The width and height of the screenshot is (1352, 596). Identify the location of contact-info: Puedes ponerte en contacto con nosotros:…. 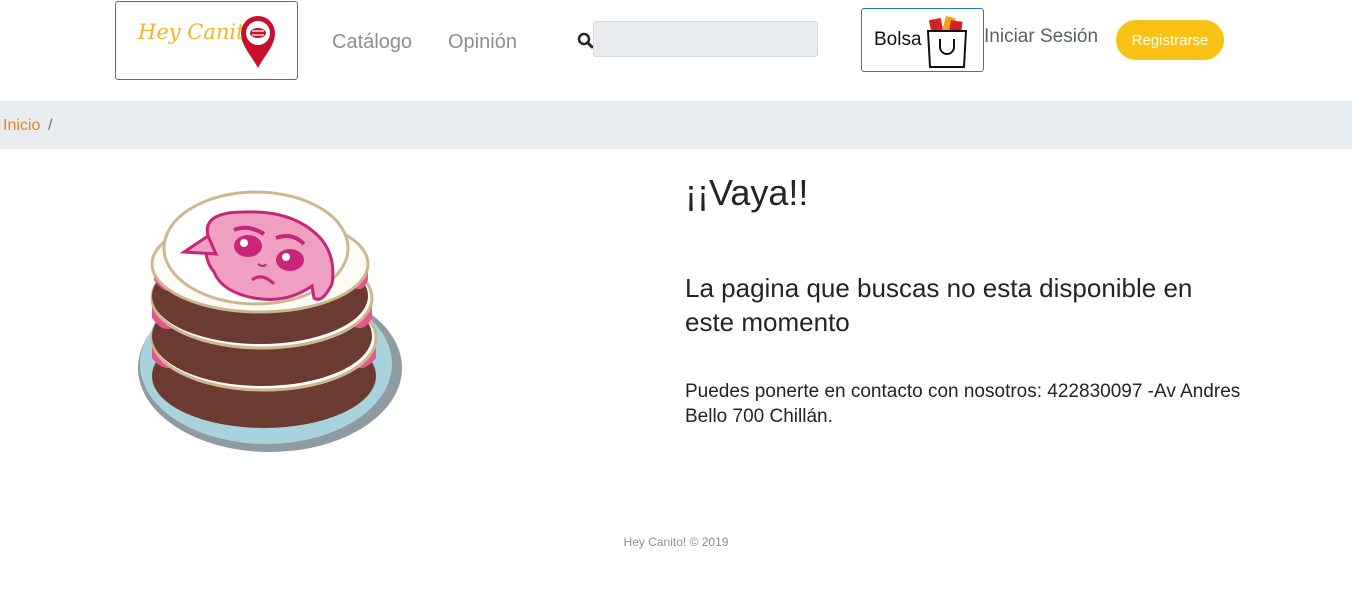
(963, 404).